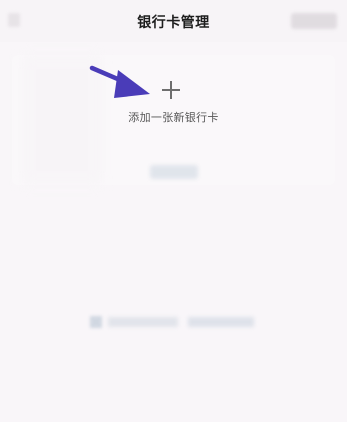 Image resolution: width=347 pixels, height=422 pixels. I want to click on topbar-action-button, so click(314, 21).